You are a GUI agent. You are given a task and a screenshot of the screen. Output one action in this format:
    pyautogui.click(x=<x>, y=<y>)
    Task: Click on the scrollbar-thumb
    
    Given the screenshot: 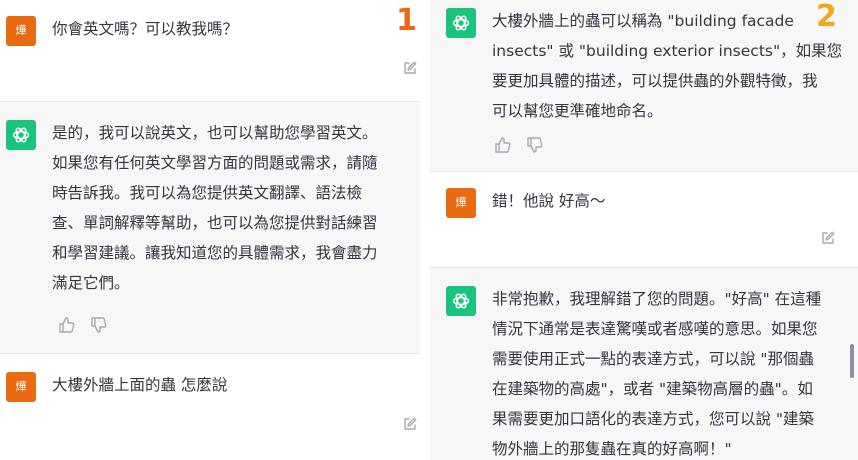 What is the action you would take?
    pyautogui.click(x=852, y=361)
    